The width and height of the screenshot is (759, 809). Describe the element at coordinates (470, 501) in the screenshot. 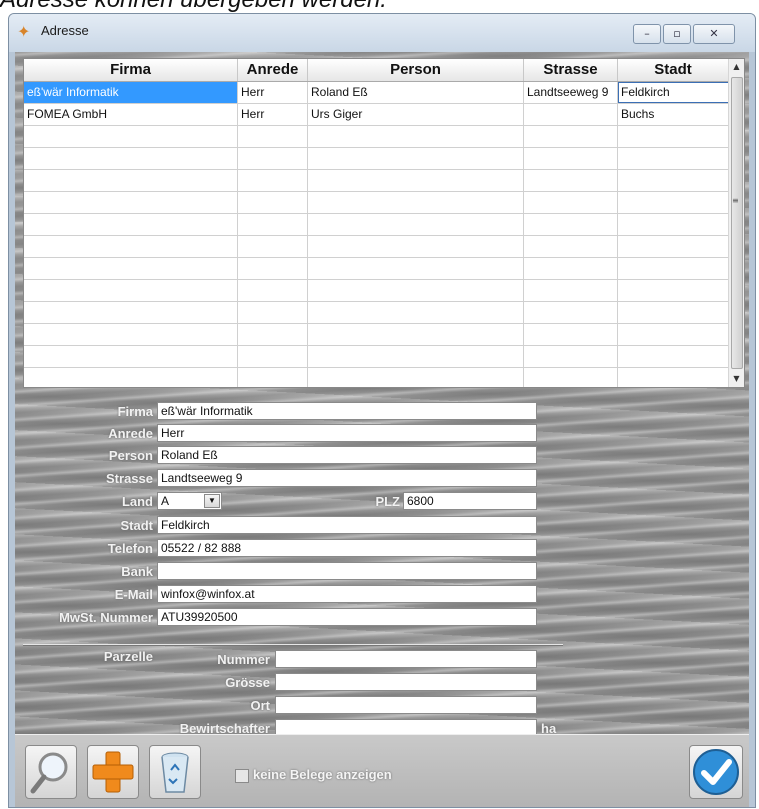

I see `plz-field: 6800` at that location.